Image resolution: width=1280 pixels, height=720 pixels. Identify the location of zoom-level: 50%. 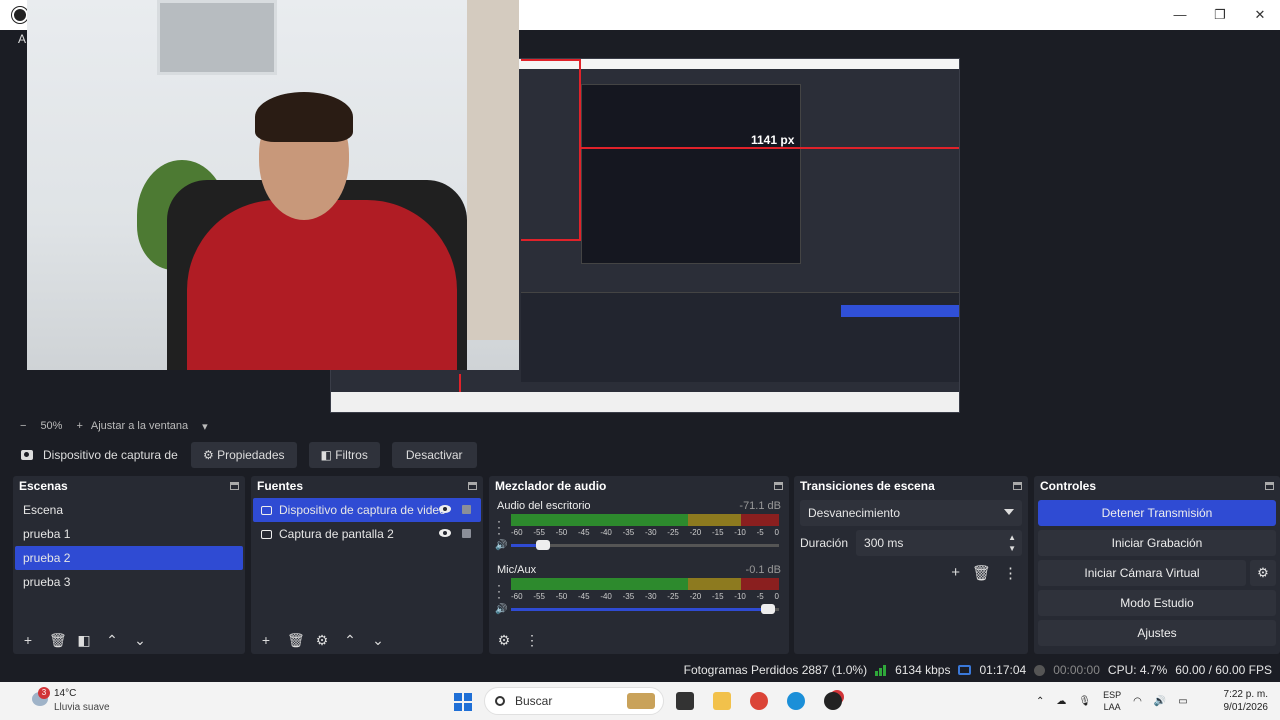
(51, 426).